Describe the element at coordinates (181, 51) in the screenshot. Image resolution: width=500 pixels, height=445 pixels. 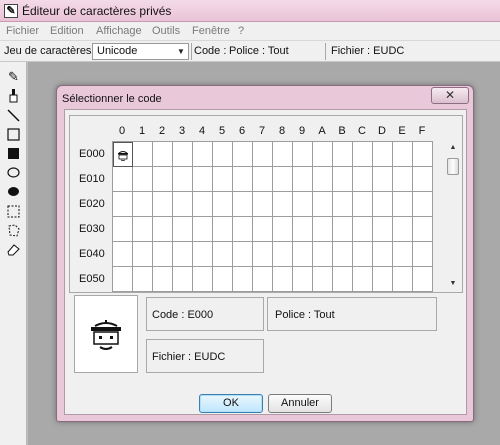
I see `chevron-down-icon: ▼` at that location.